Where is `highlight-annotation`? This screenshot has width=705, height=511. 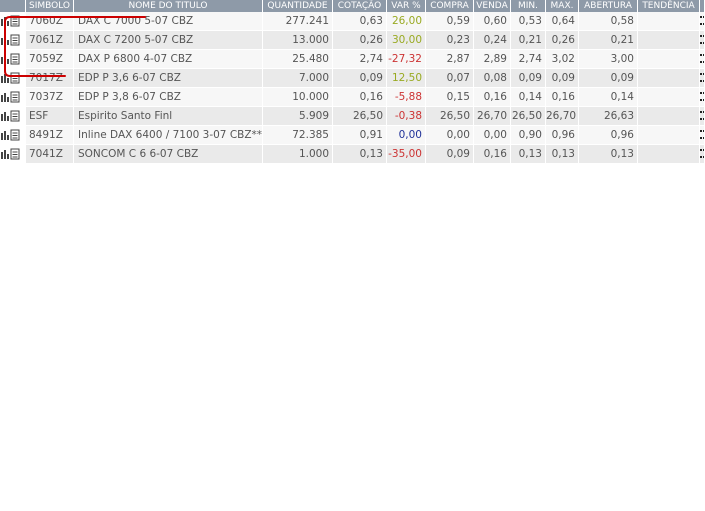 highlight-annotation is located at coordinates (75, 46).